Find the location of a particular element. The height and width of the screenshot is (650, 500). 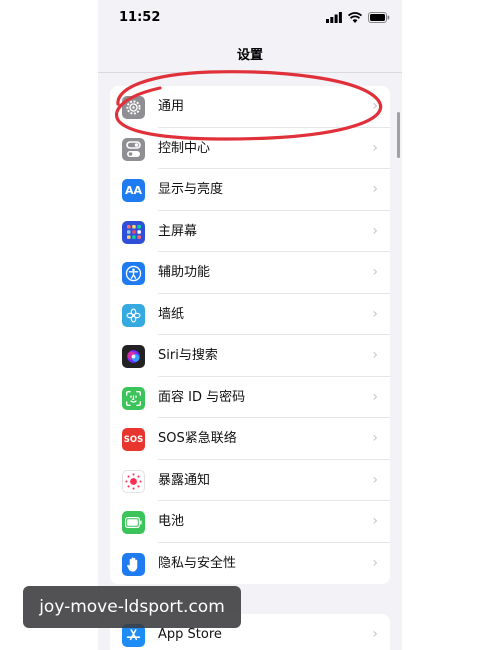

settings-row-label: 电池 is located at coordinates (171, 521).